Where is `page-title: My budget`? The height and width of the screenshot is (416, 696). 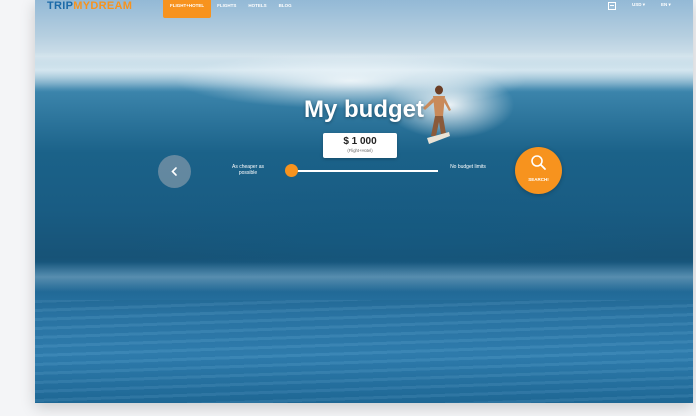
page-title: My budget is located at coordinates (364, 109).